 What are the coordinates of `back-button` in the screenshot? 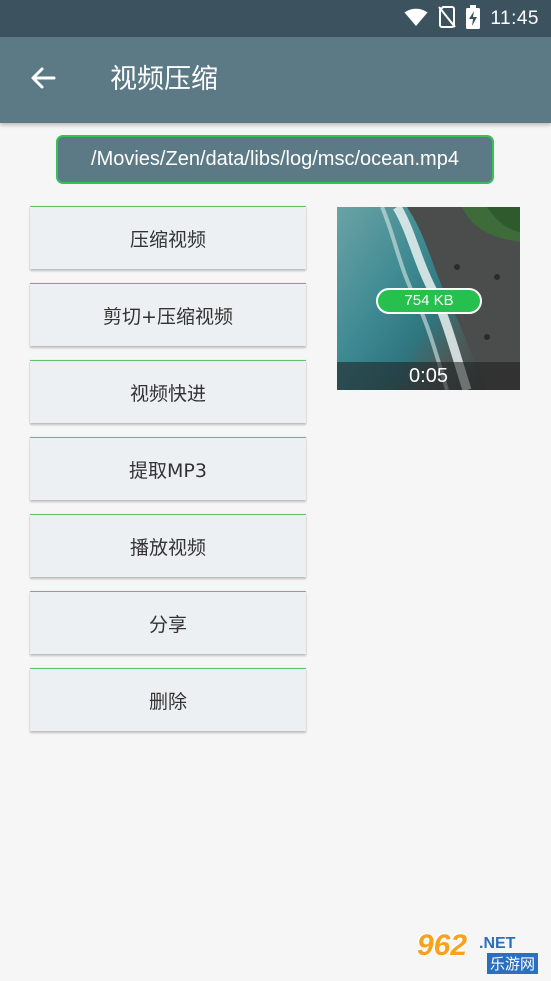 It's located at (43, 80).